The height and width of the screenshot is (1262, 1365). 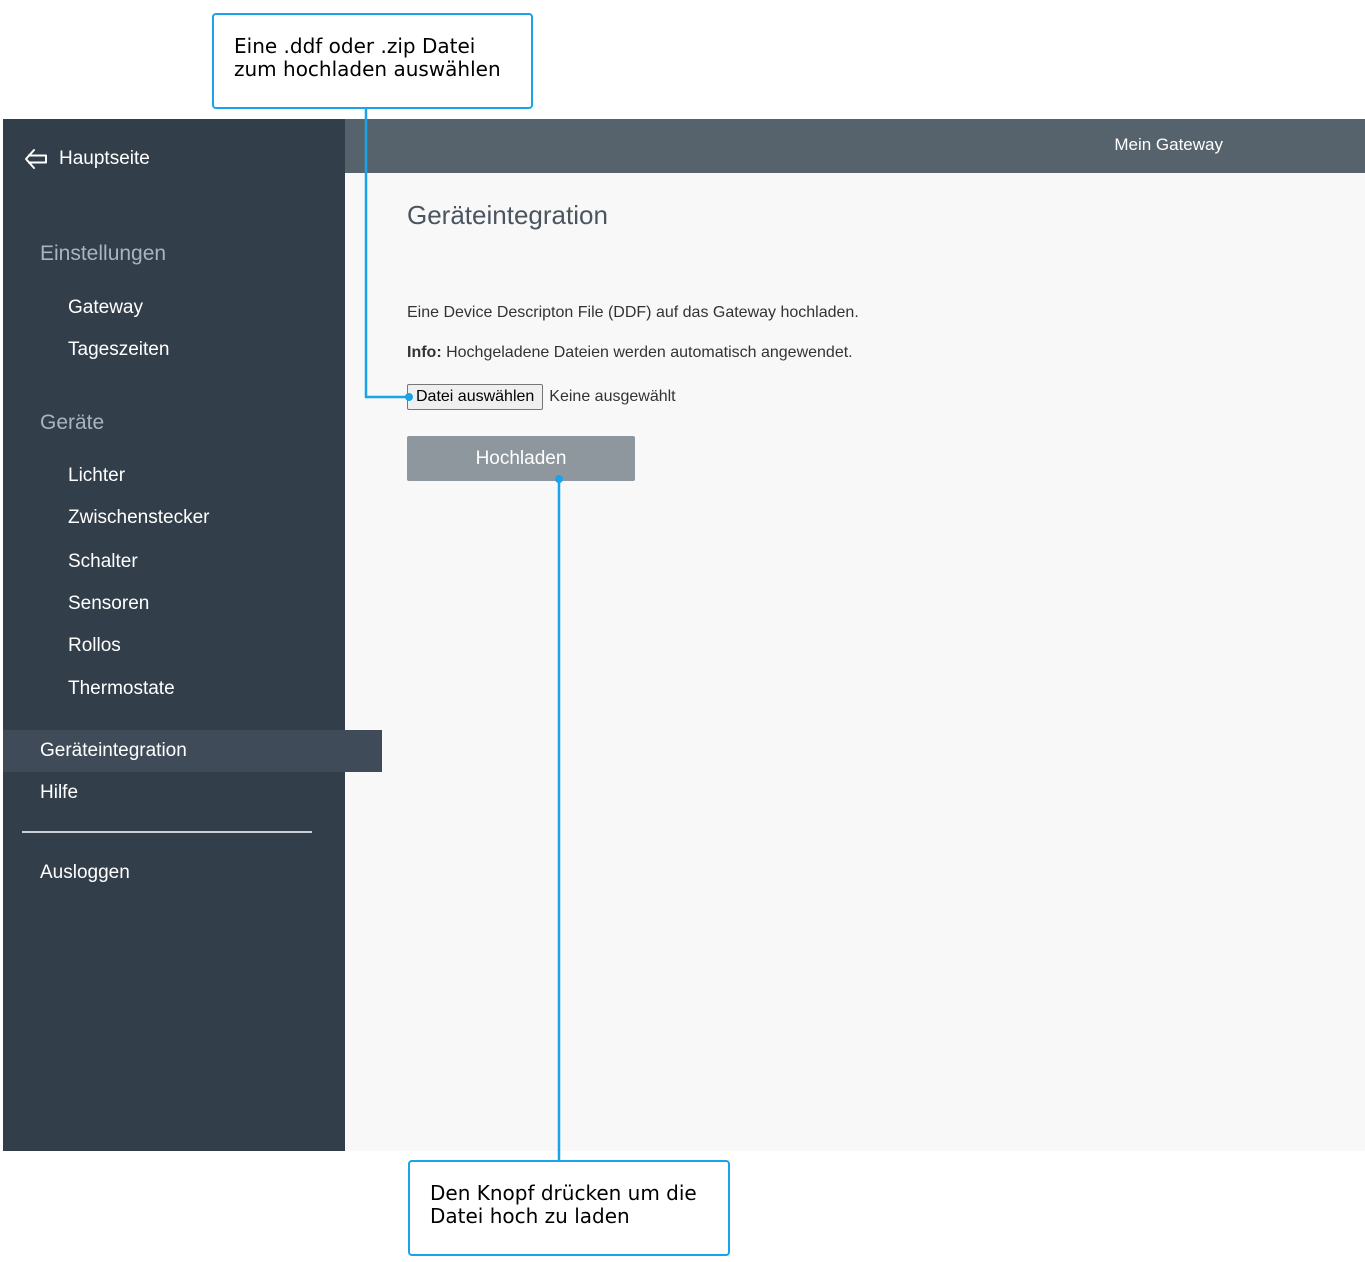 I want to click on callout-top-line2: zum hochladen auswählen, so click(x=367, y=69).